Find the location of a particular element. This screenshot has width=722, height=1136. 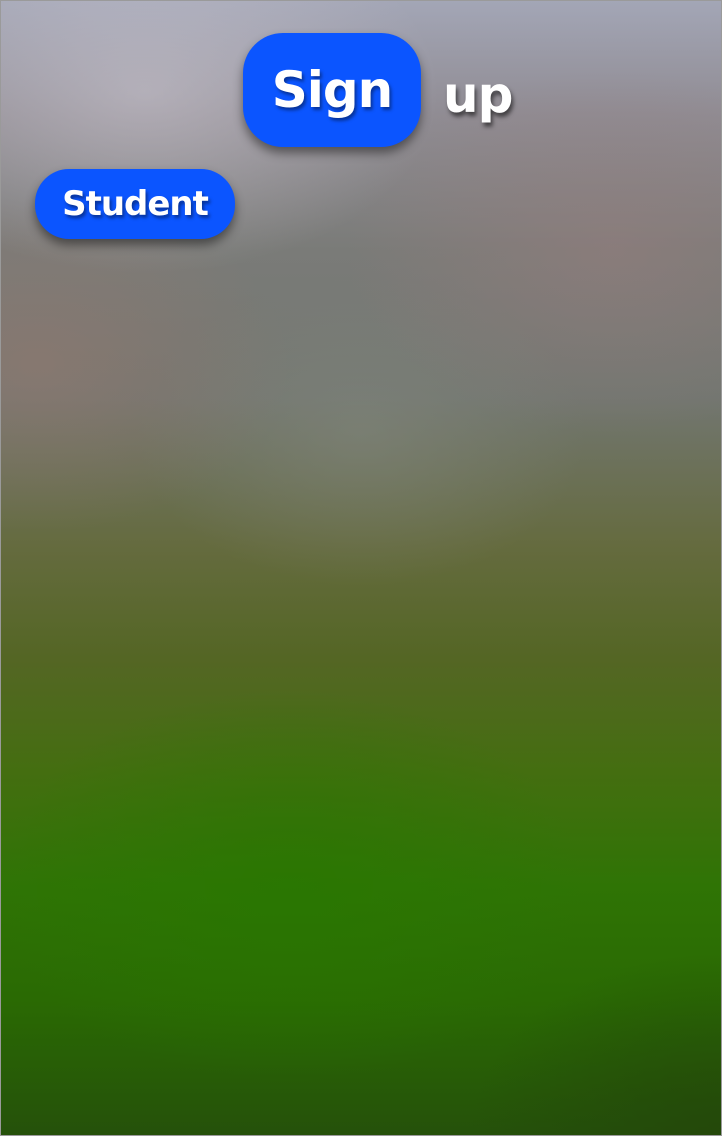

signup-title: Sign up is located at coordinates (378, 90).